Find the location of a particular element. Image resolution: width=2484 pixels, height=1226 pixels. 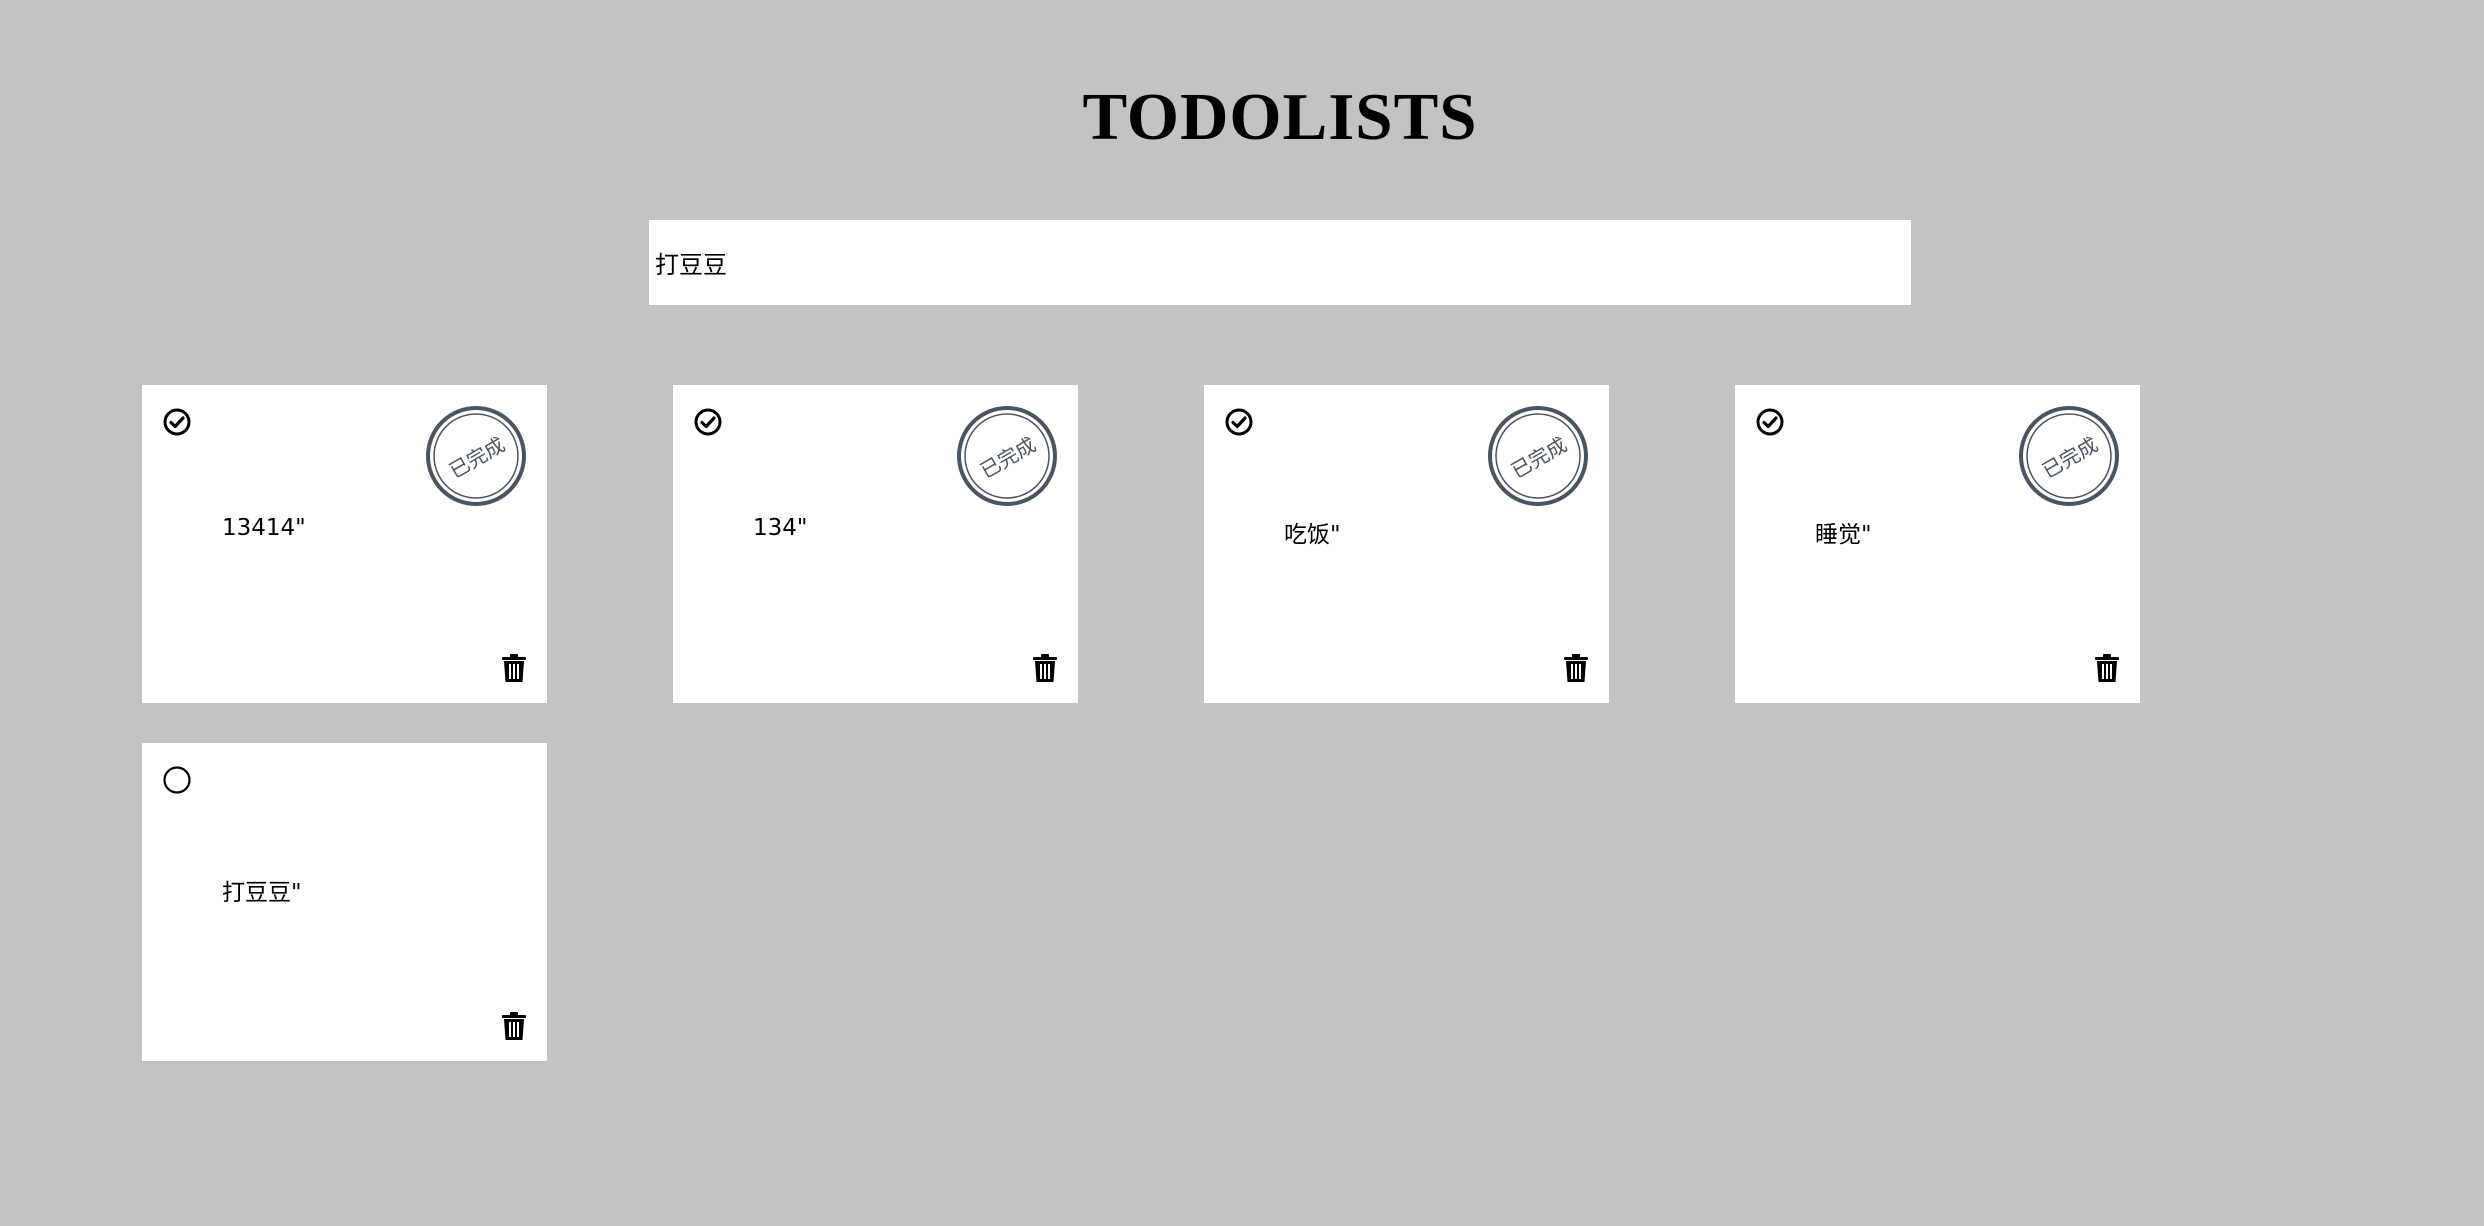

todo-text: 打豆豆" is located at coordinates (262, 893).